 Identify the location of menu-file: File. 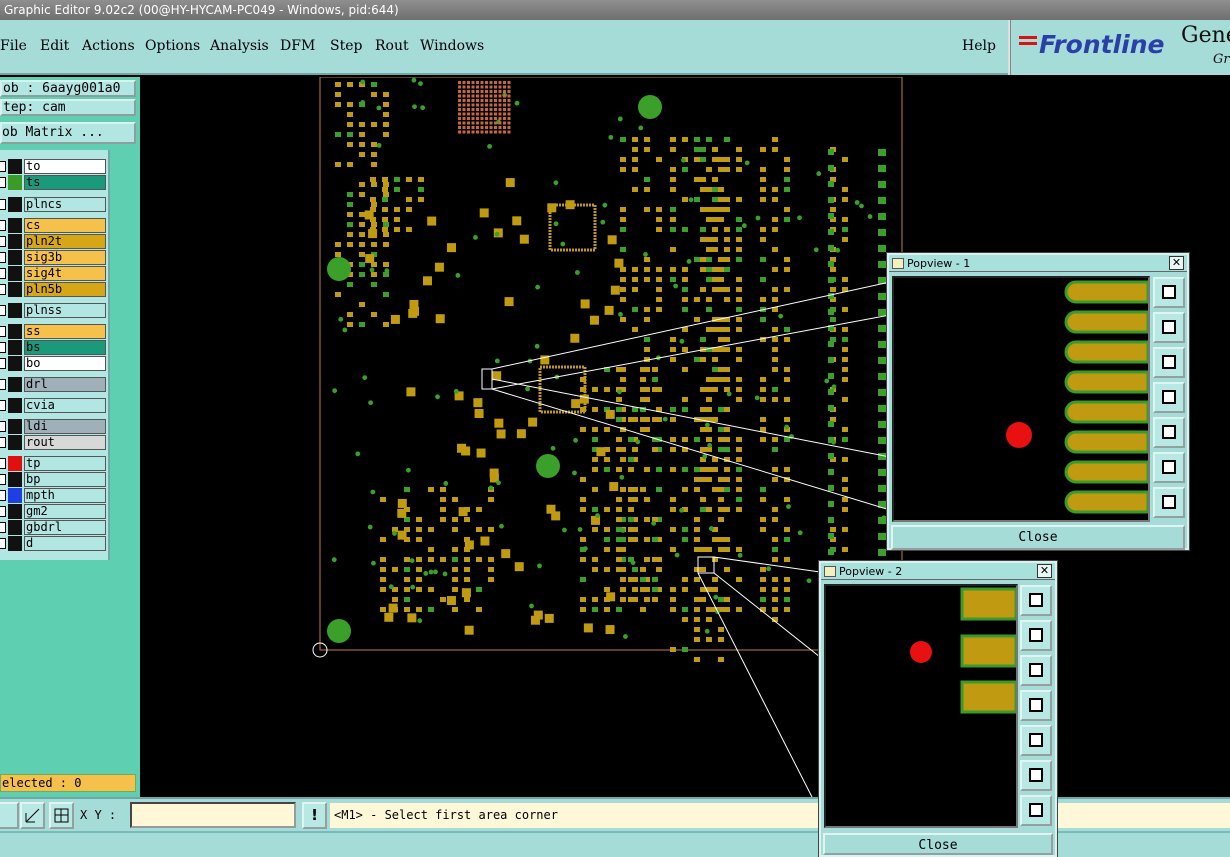
(13, 46).